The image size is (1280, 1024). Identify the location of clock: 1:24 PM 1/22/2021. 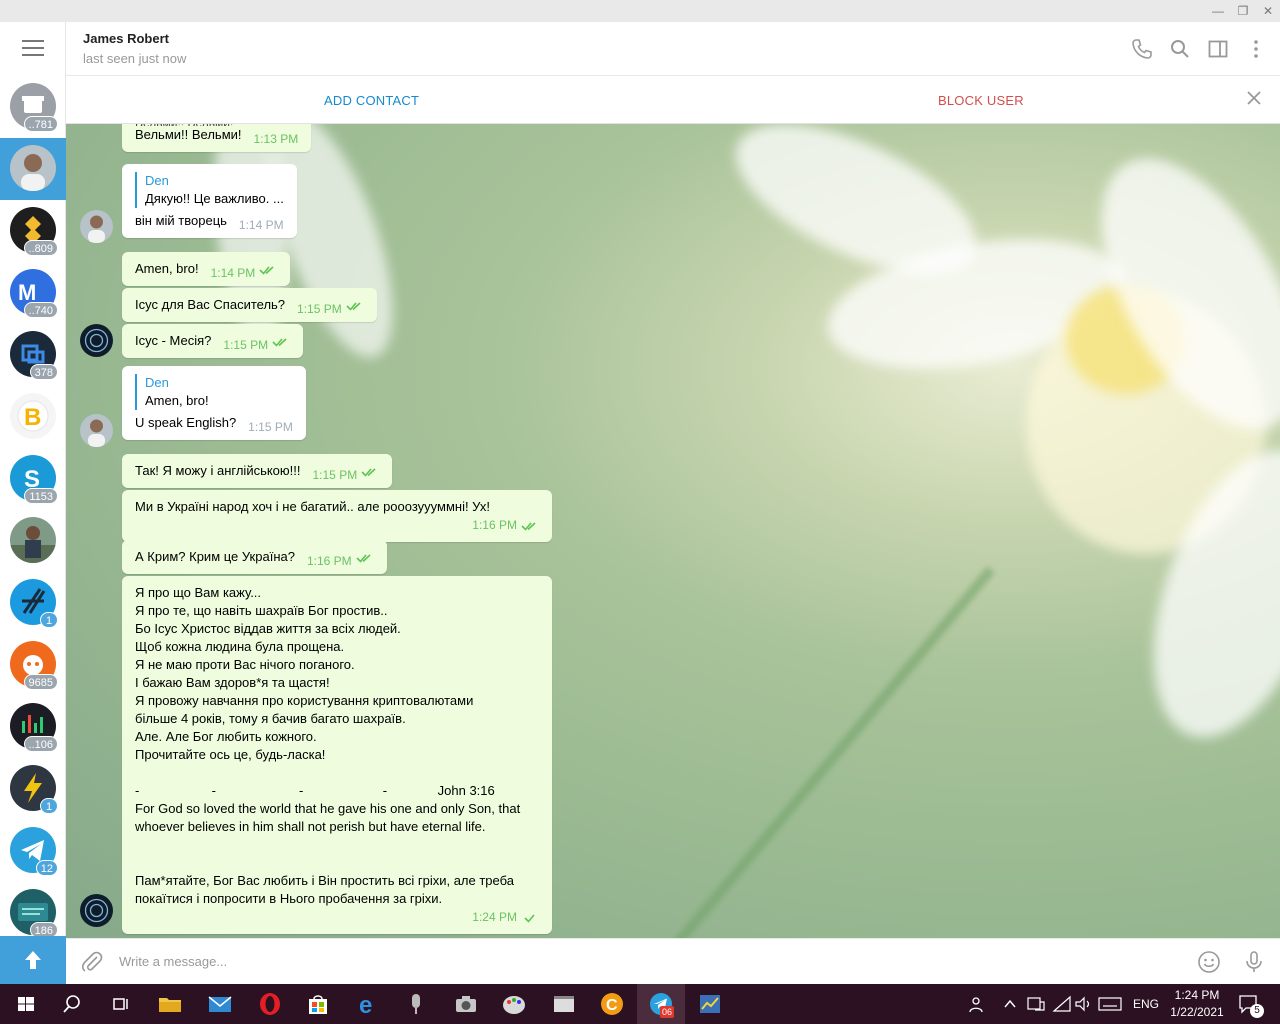
(1197, 1004).